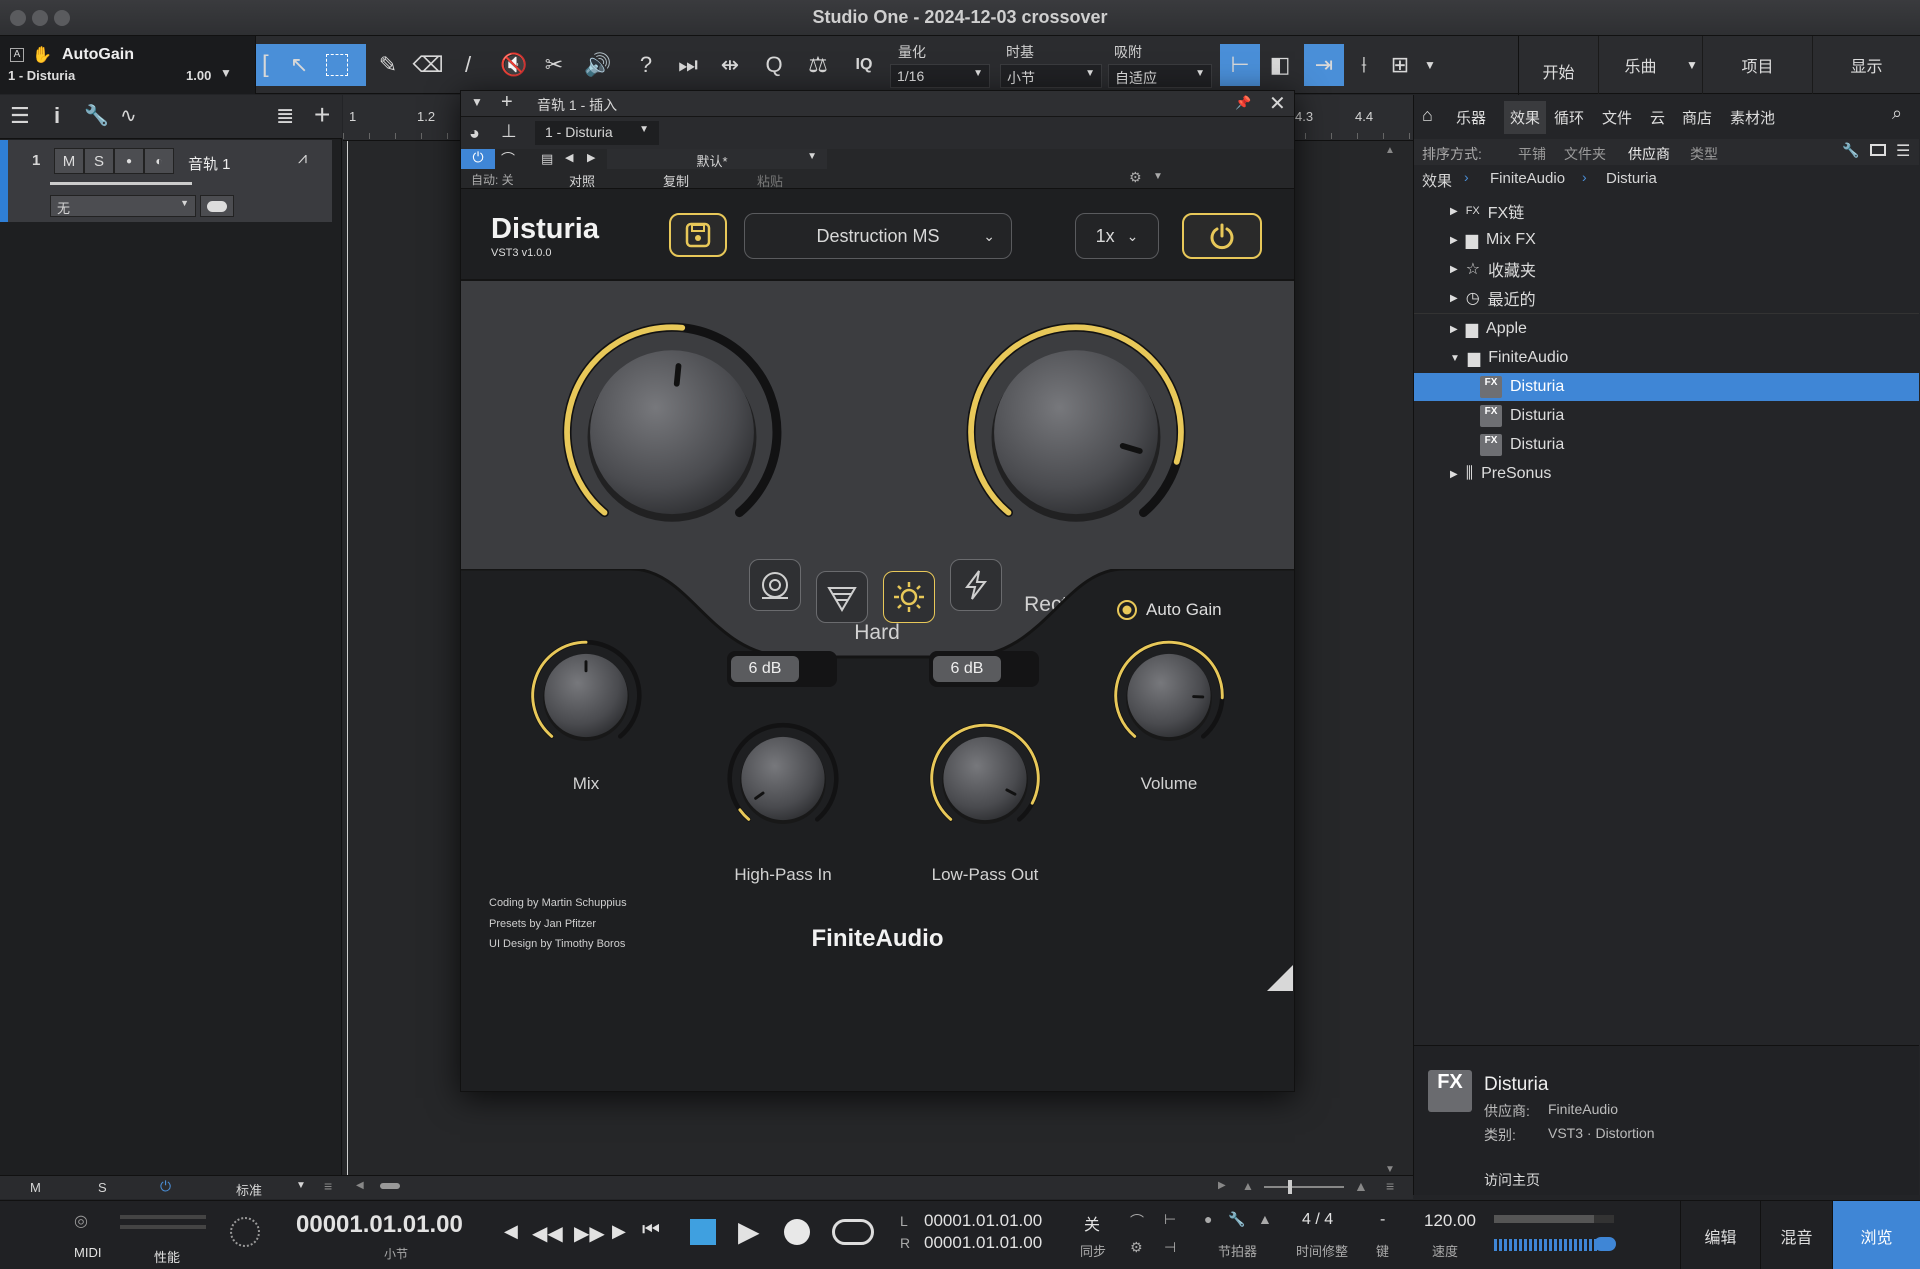 Image resolution: width=1920 pixels, height=1269 pixels. Describe the element at coordinates (514, 65) in the screenshot. I see `mute-tool-icon: 🔇` at that location.